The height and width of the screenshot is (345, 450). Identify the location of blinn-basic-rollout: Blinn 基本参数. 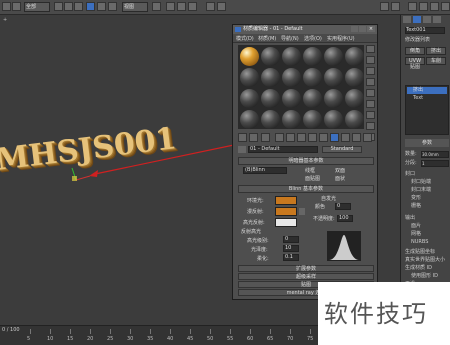
(306, 189).